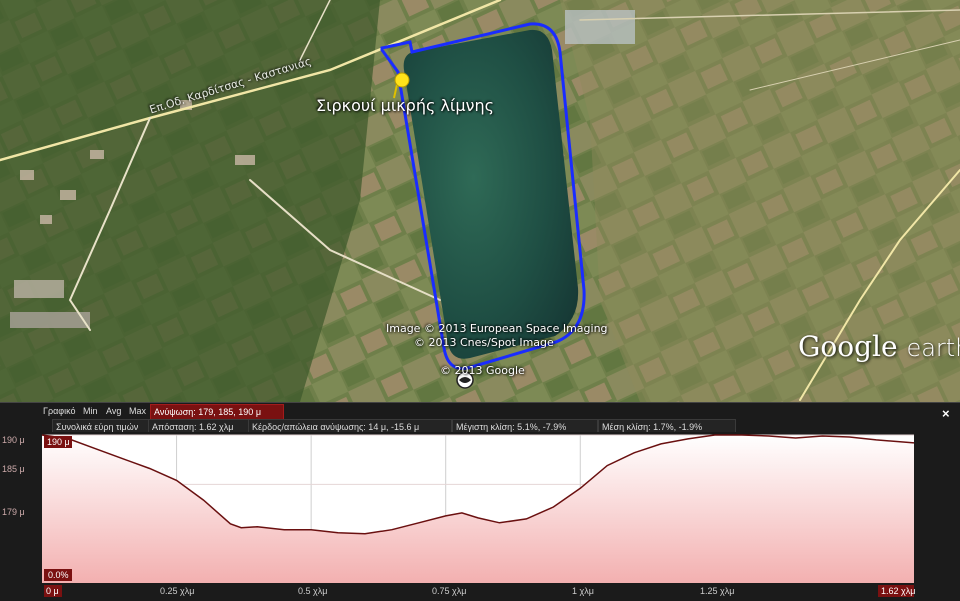 Image resolution: width=960 pixels, height=601 pixels. Describe the element at coordinates (217, 412) in the screenshot. I see `elevation-summary: Ανύψωση: 179, 185, 190 μ` at that location.